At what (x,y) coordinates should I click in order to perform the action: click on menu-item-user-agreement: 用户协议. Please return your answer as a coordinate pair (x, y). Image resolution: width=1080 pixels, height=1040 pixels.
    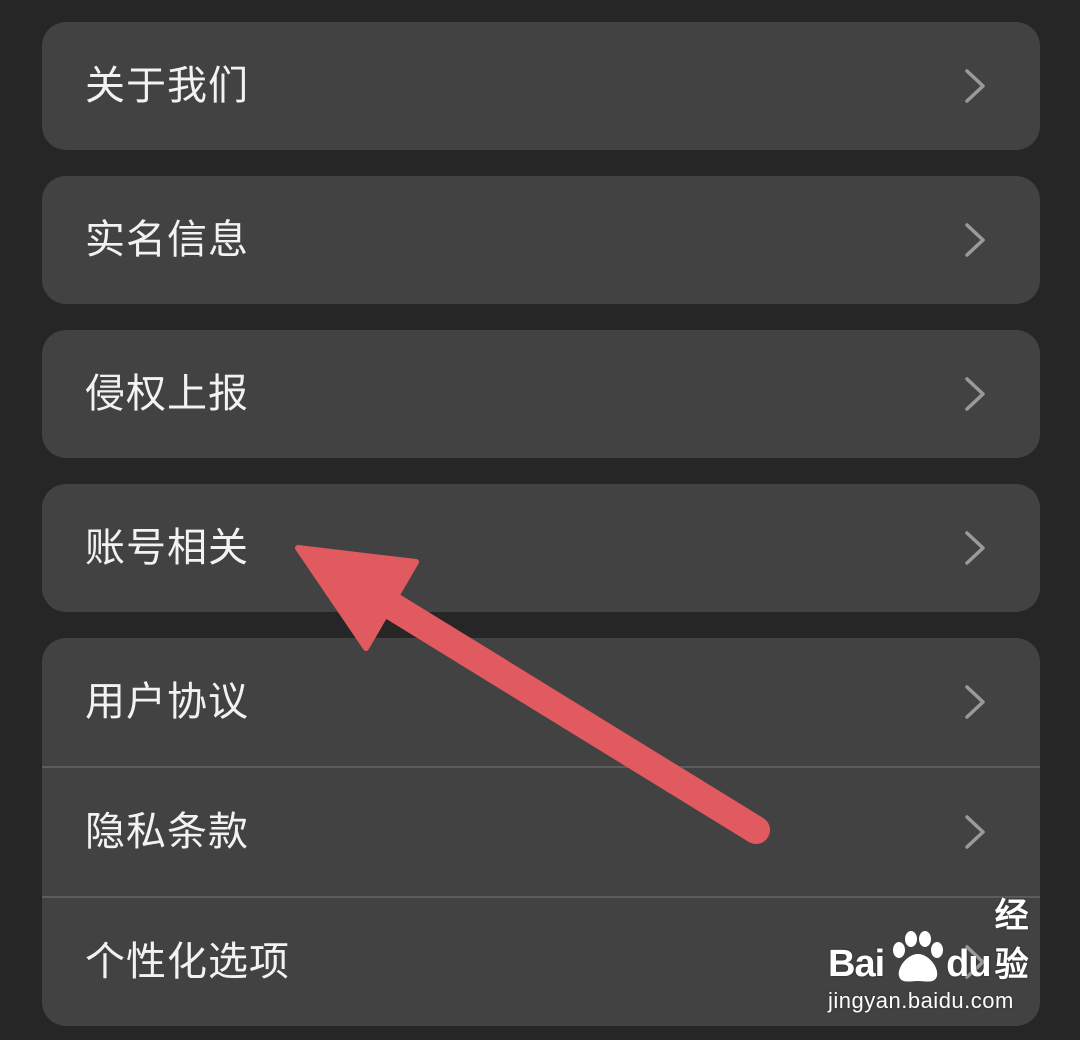
    Looking at the image, I should click on (541, 702).